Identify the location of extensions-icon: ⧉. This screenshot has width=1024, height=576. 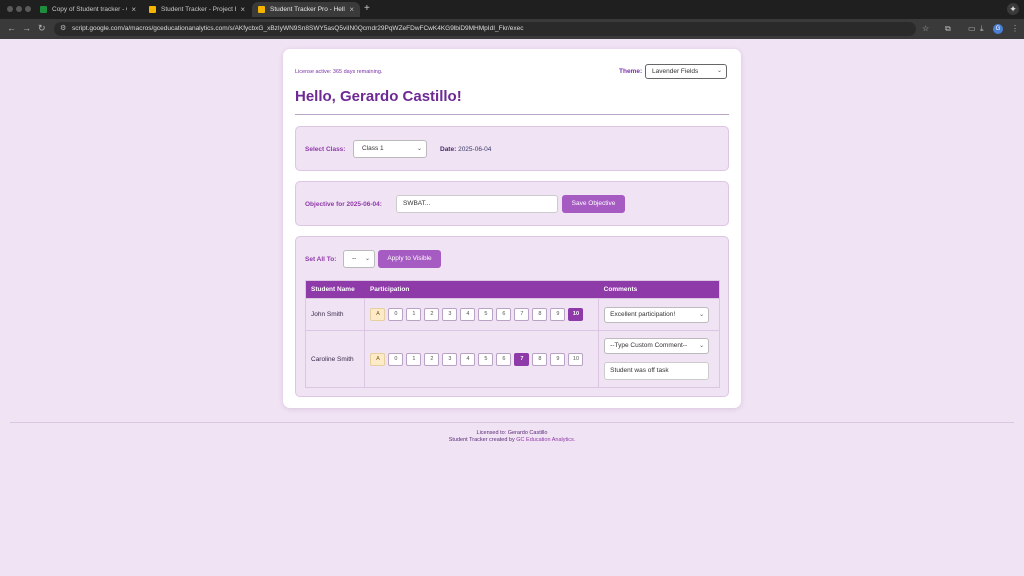
(948, 29).